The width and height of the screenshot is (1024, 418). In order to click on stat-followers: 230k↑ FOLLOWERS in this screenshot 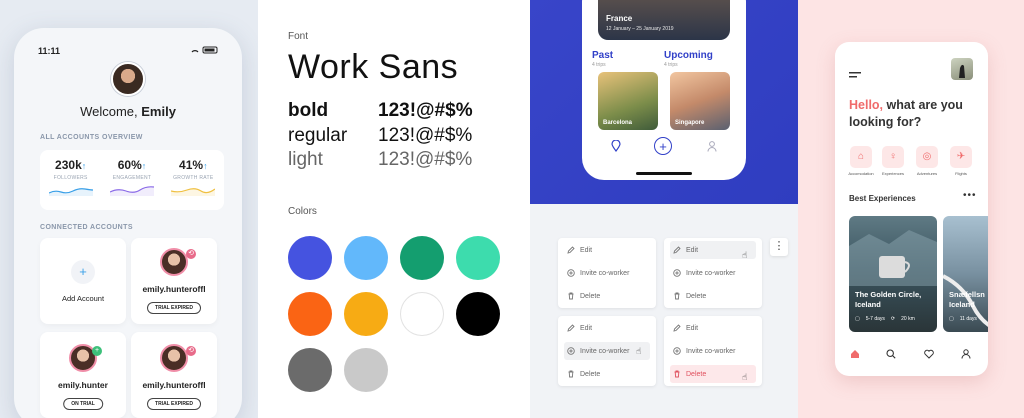, I will do `click(71, 184)`.